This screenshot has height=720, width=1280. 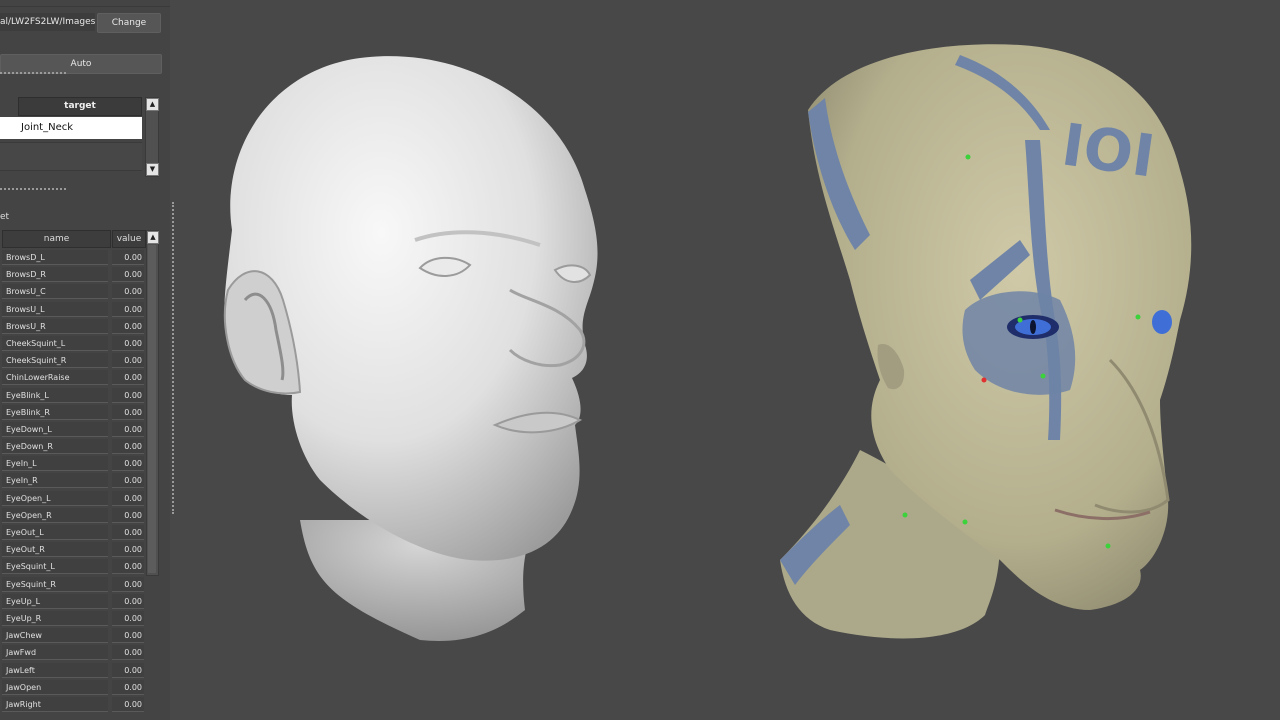 I want to click on morph-row: EyeBlink_R 0.00, so click(x=73, y=412).